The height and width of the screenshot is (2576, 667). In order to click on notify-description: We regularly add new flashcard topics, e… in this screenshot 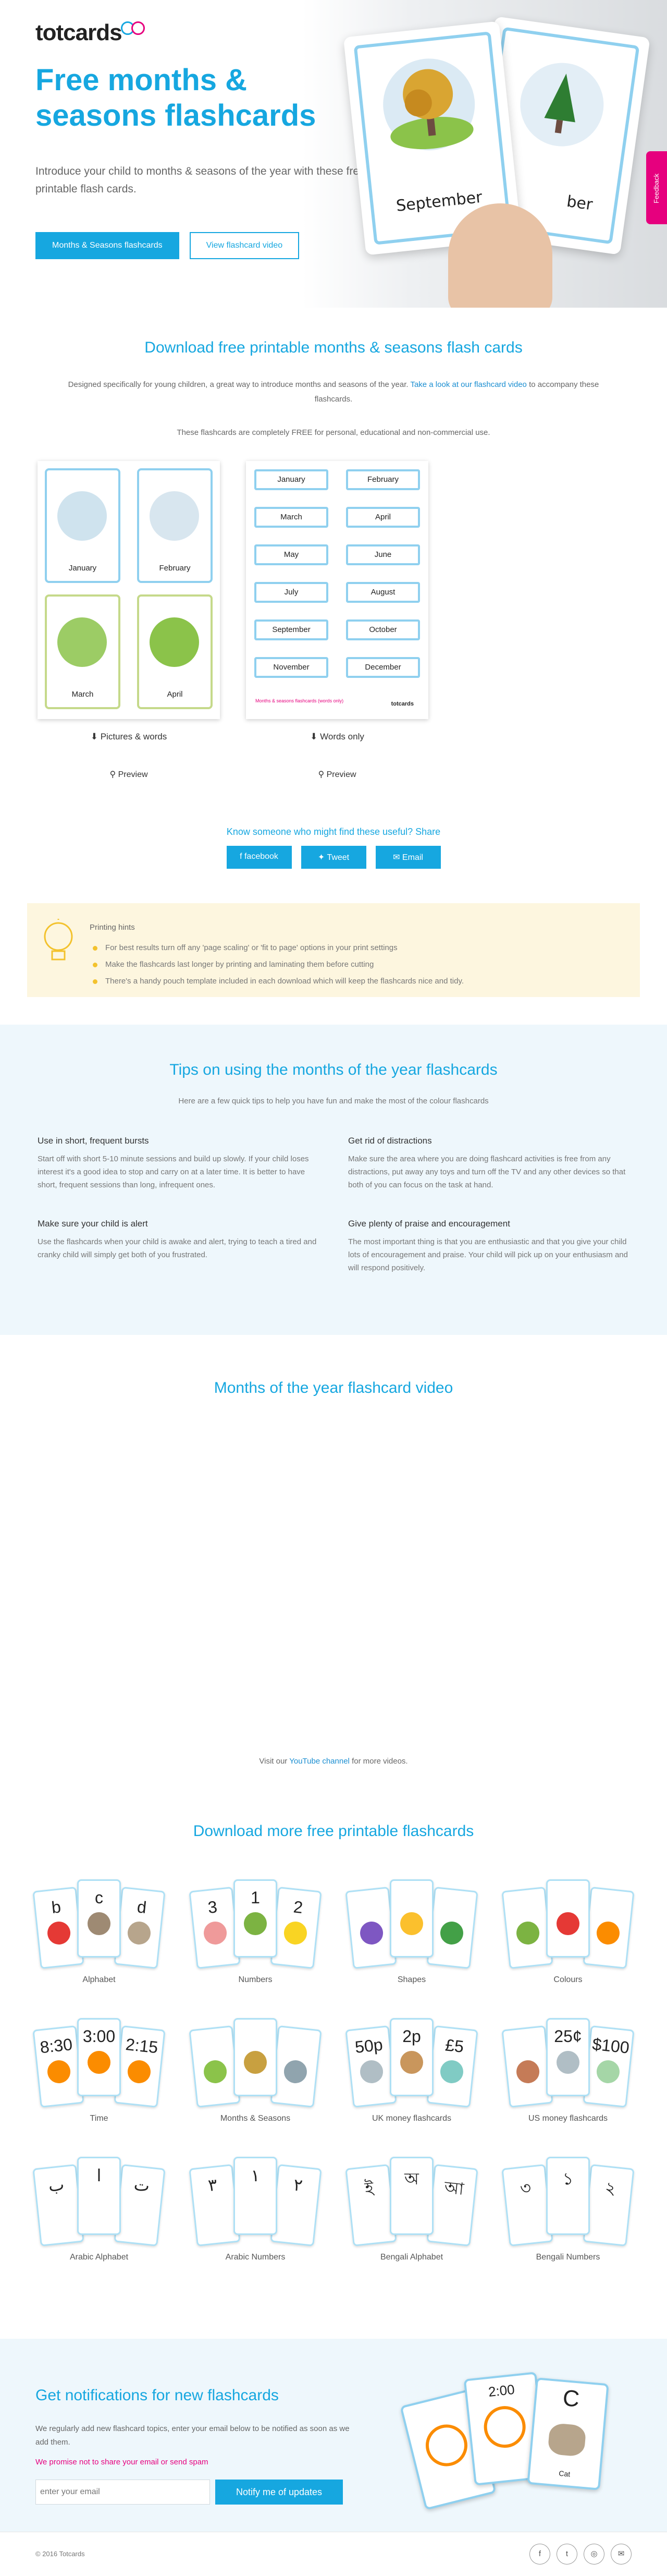, I will do `click(192, 2435)`.